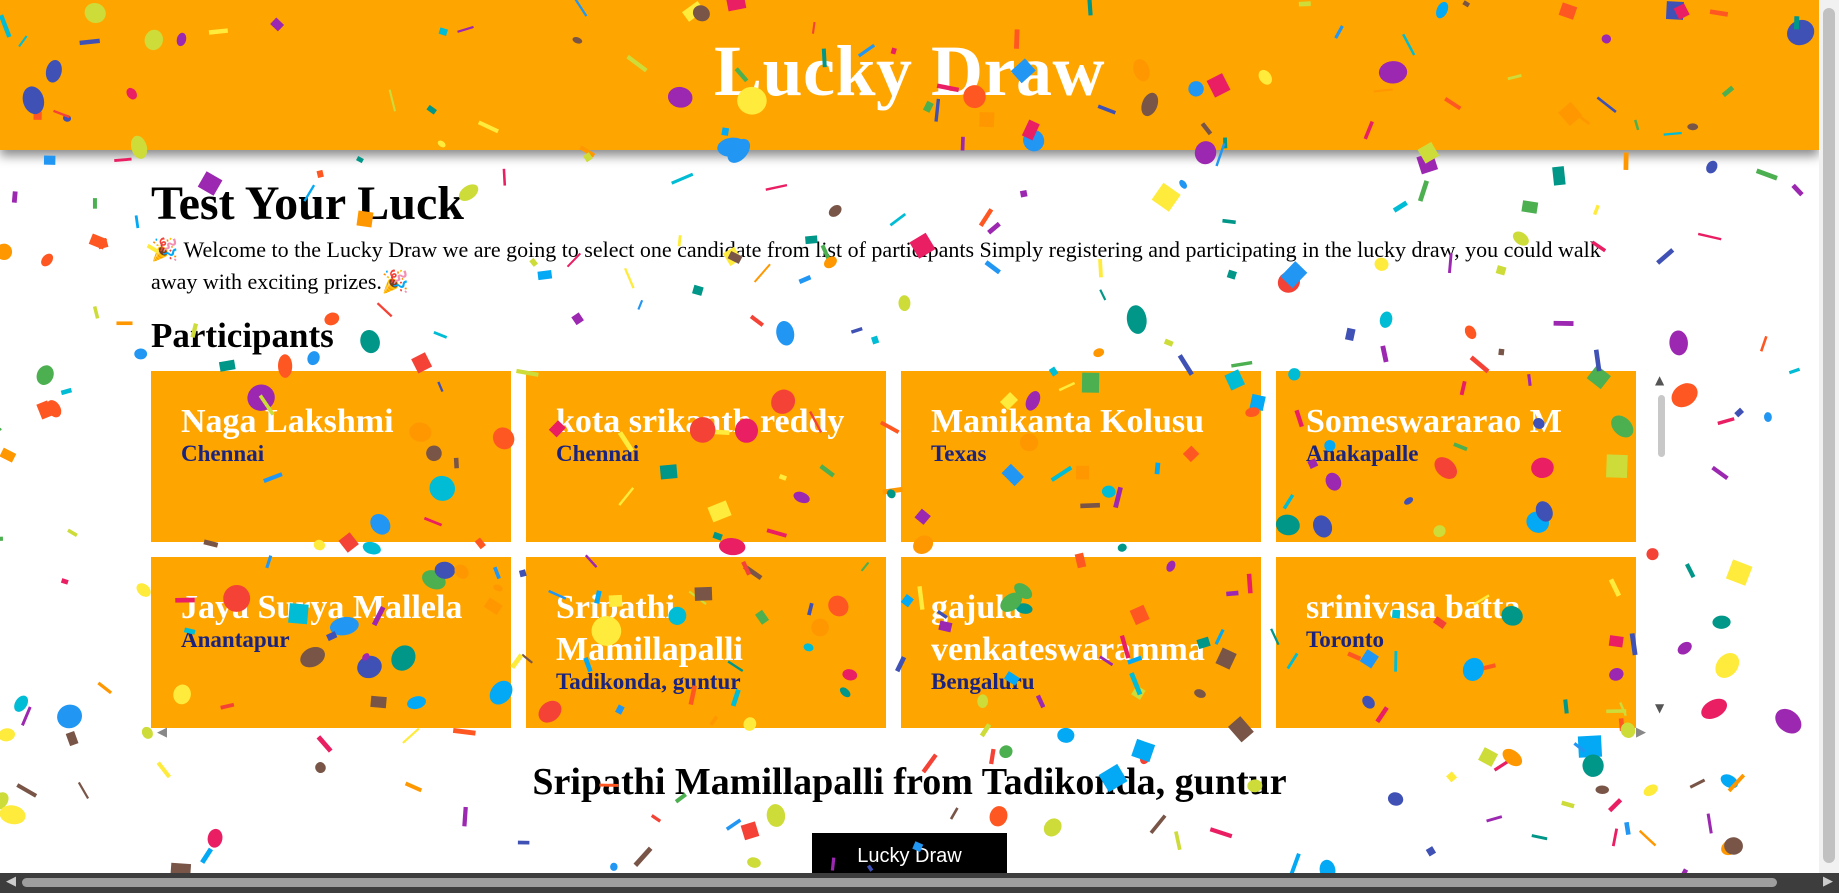 The width and height of the screenshot is (1839, 893). I want to click on scroll-up-icon: ▲, so click(1659, 380).